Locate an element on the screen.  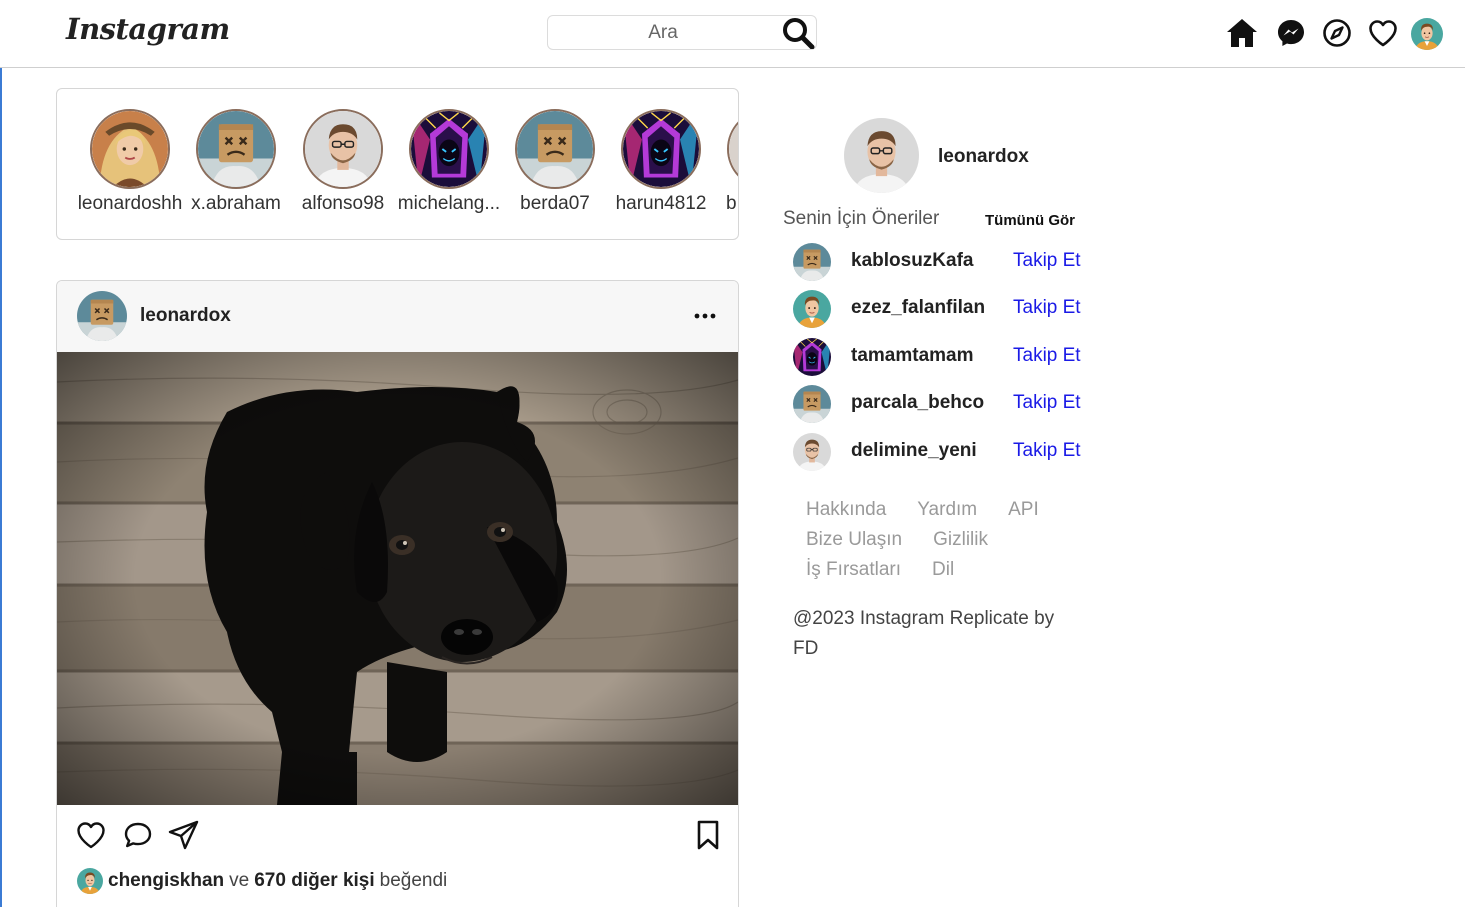
story-item: b is located at coordinates (725, 162).